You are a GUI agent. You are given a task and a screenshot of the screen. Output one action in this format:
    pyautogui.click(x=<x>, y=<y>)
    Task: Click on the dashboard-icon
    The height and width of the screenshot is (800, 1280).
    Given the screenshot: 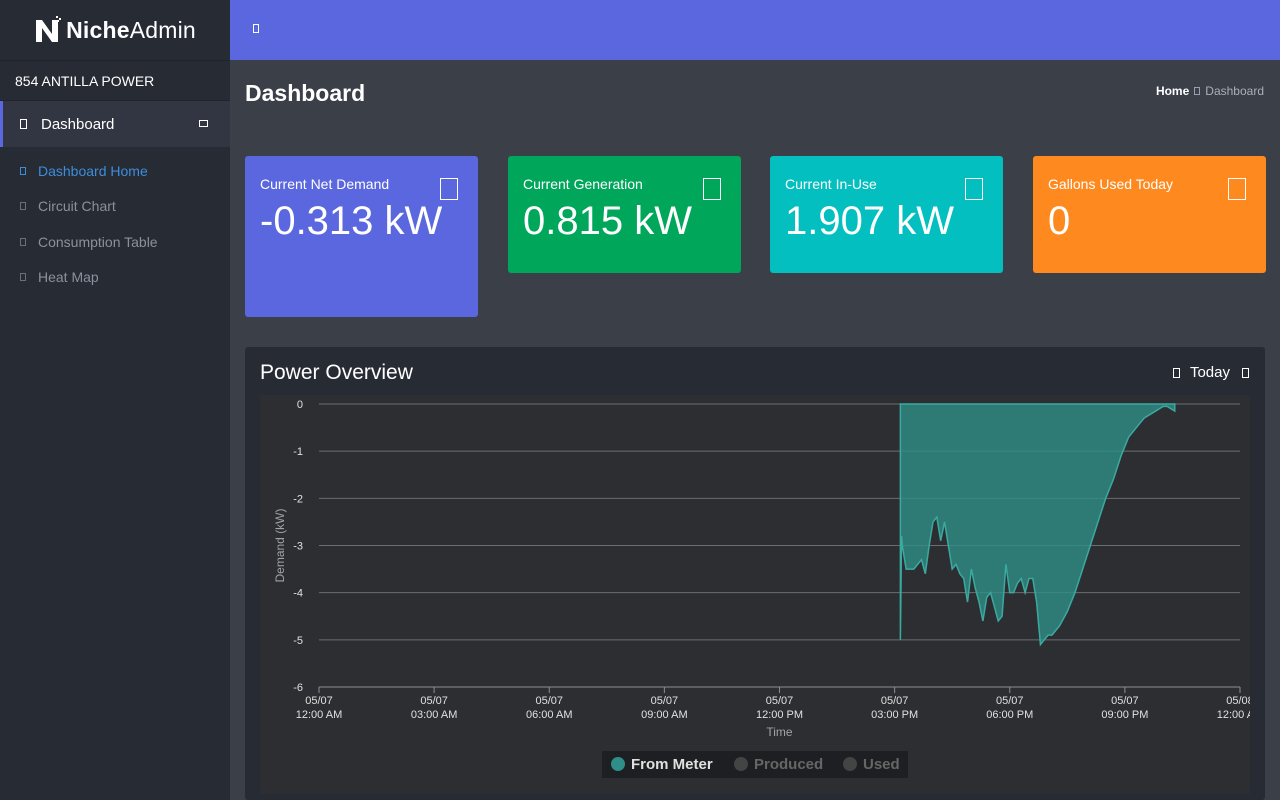 What is the action you would take?
    pyautogui.click(x=23, y=124)
    